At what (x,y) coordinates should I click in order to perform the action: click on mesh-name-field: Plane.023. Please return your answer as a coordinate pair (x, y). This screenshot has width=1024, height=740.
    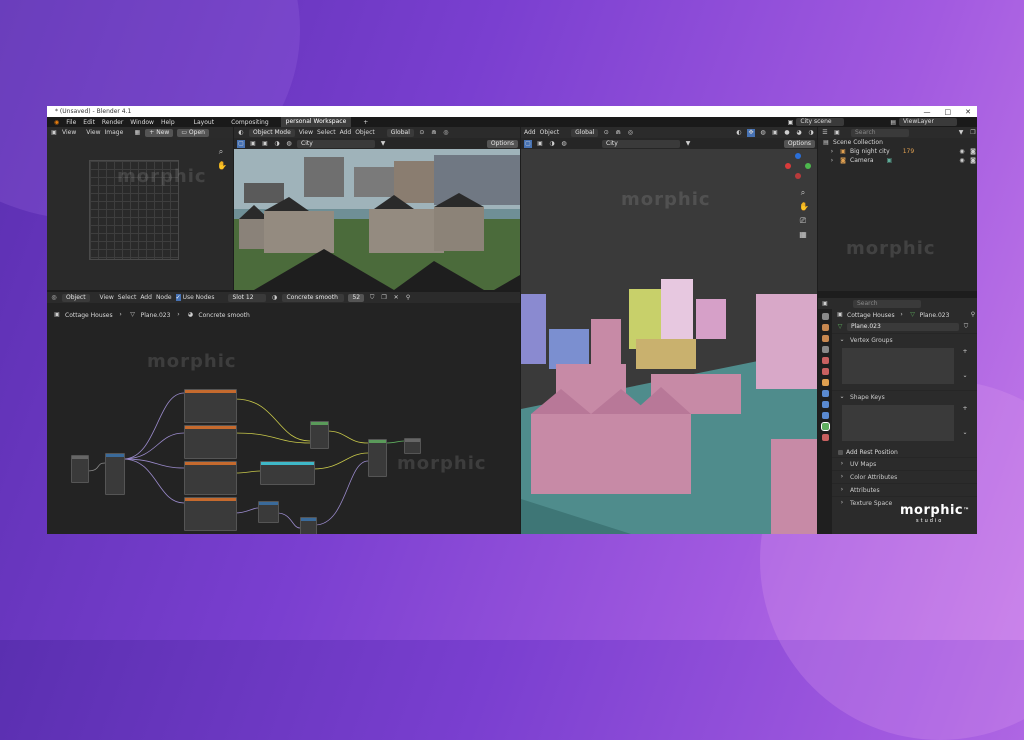
    Looking at the image, I should click on (903, 327).